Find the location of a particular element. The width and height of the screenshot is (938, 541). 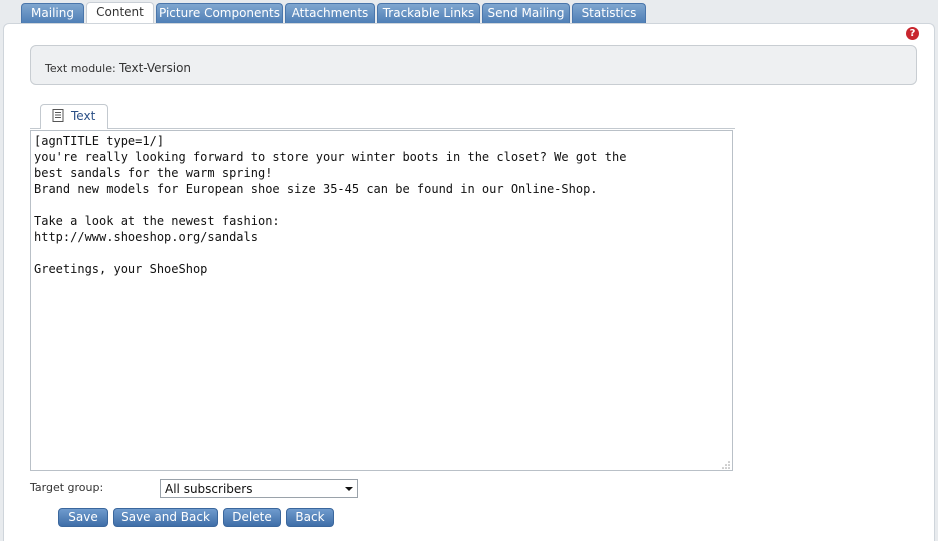

help-icon: ? is located at coordinates (912, 33).